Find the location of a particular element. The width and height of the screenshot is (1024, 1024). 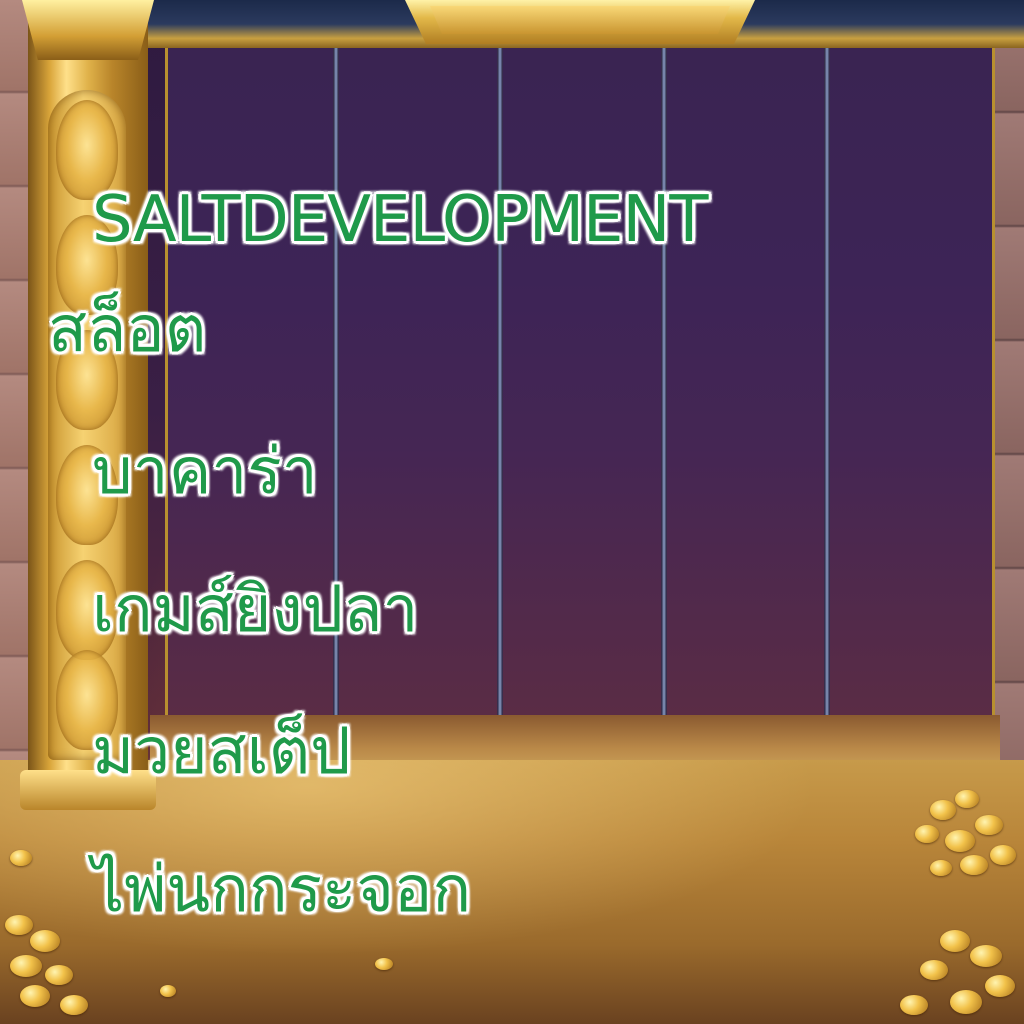

menu-item-slot: สล็อต is located at coordinates (127, 330).